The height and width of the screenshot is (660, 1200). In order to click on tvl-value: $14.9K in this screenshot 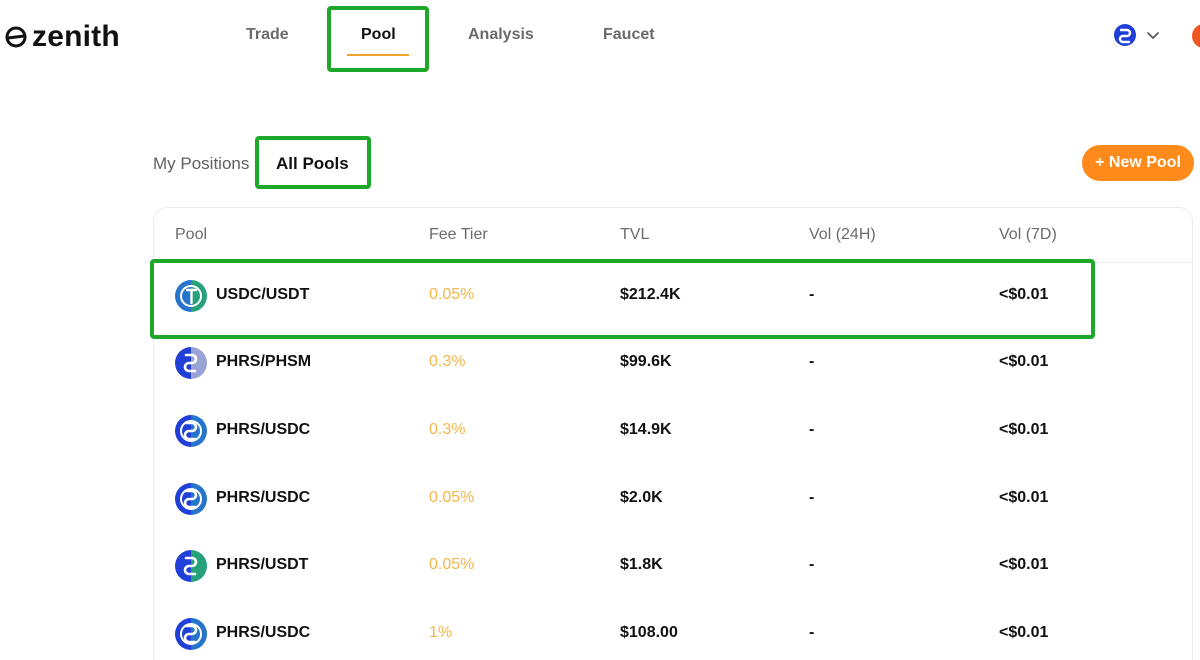, I will do `click(646, 429)`.